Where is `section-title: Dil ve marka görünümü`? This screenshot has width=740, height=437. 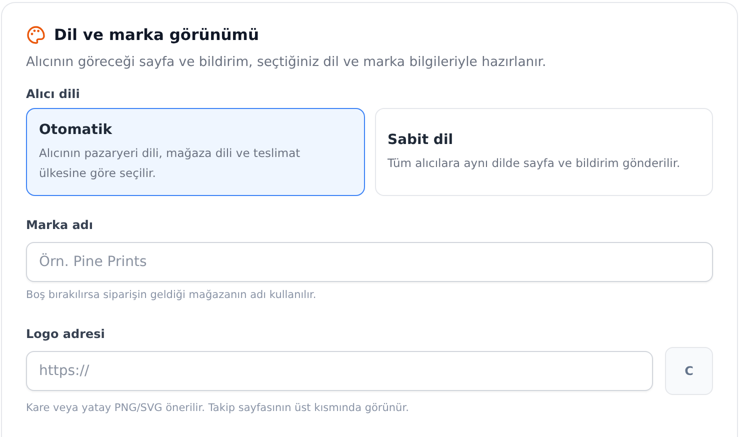
section-title: Dil ve marka görünümü is located at coordinates (156, 35).